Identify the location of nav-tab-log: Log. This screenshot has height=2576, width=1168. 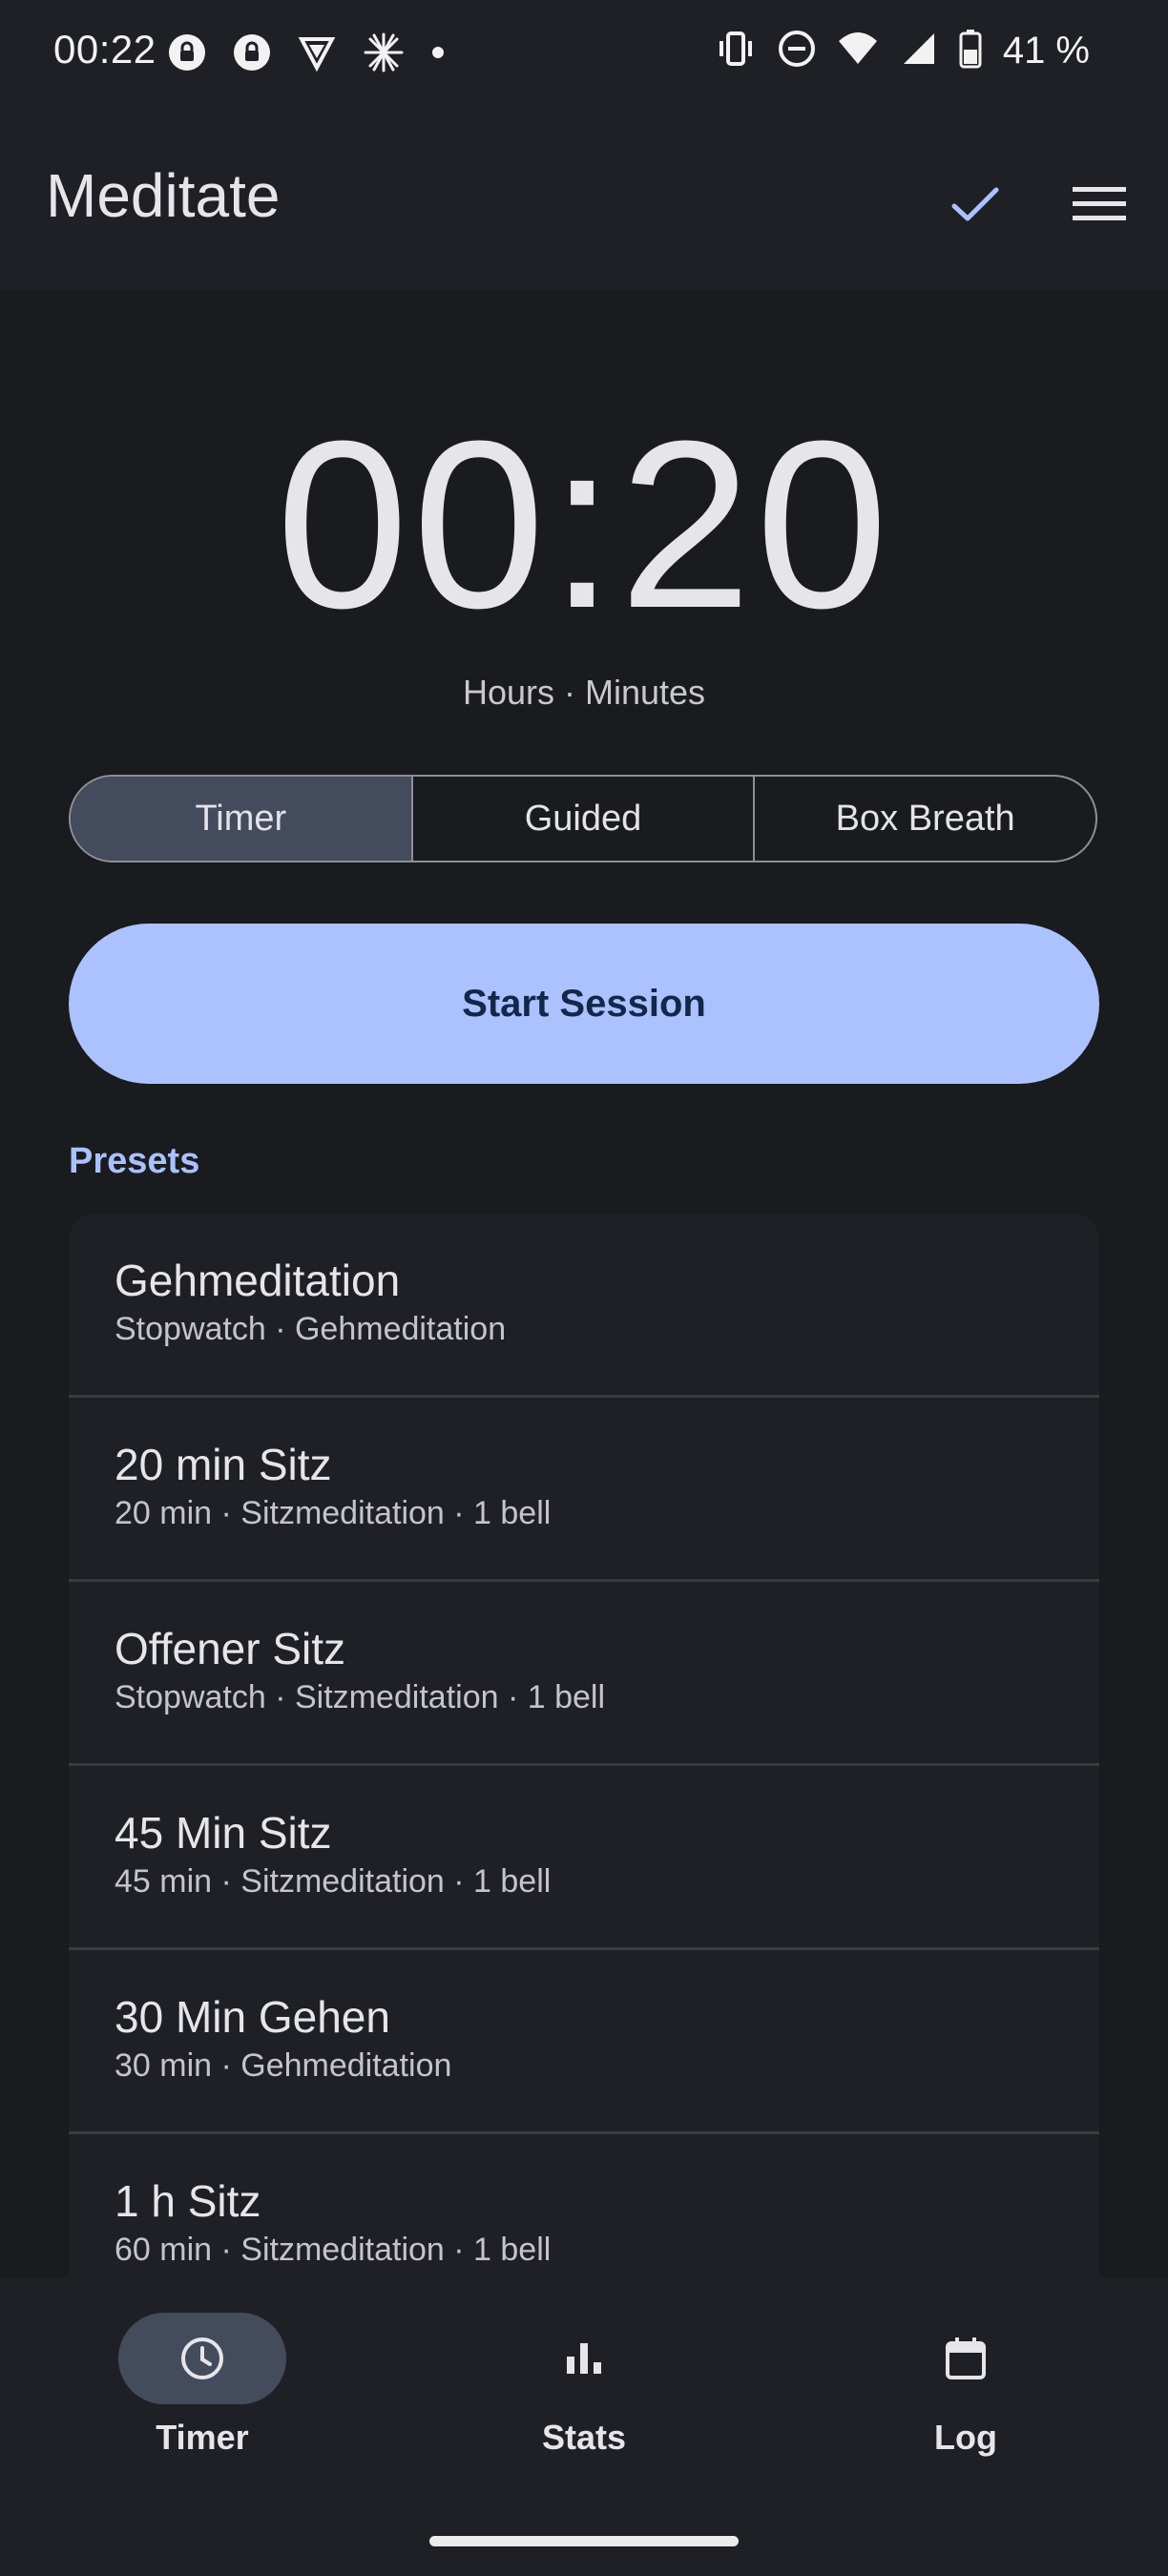
(966, 2385).